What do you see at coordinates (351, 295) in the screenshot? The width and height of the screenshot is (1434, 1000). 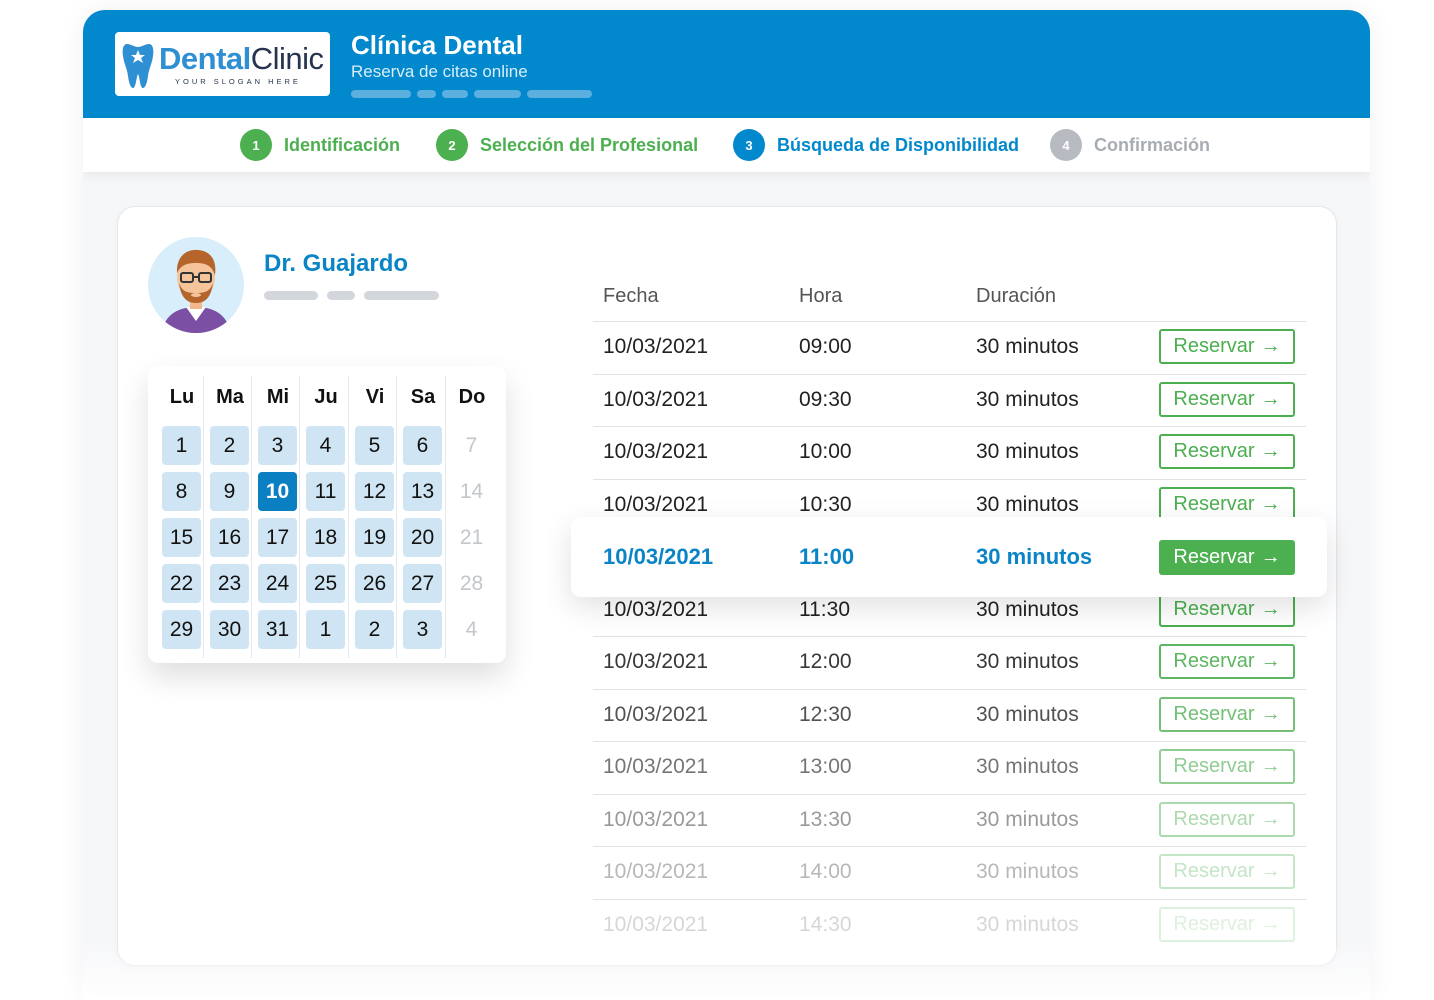 I see `doctor-placeholder-bars` at bounding box center [351, 295].